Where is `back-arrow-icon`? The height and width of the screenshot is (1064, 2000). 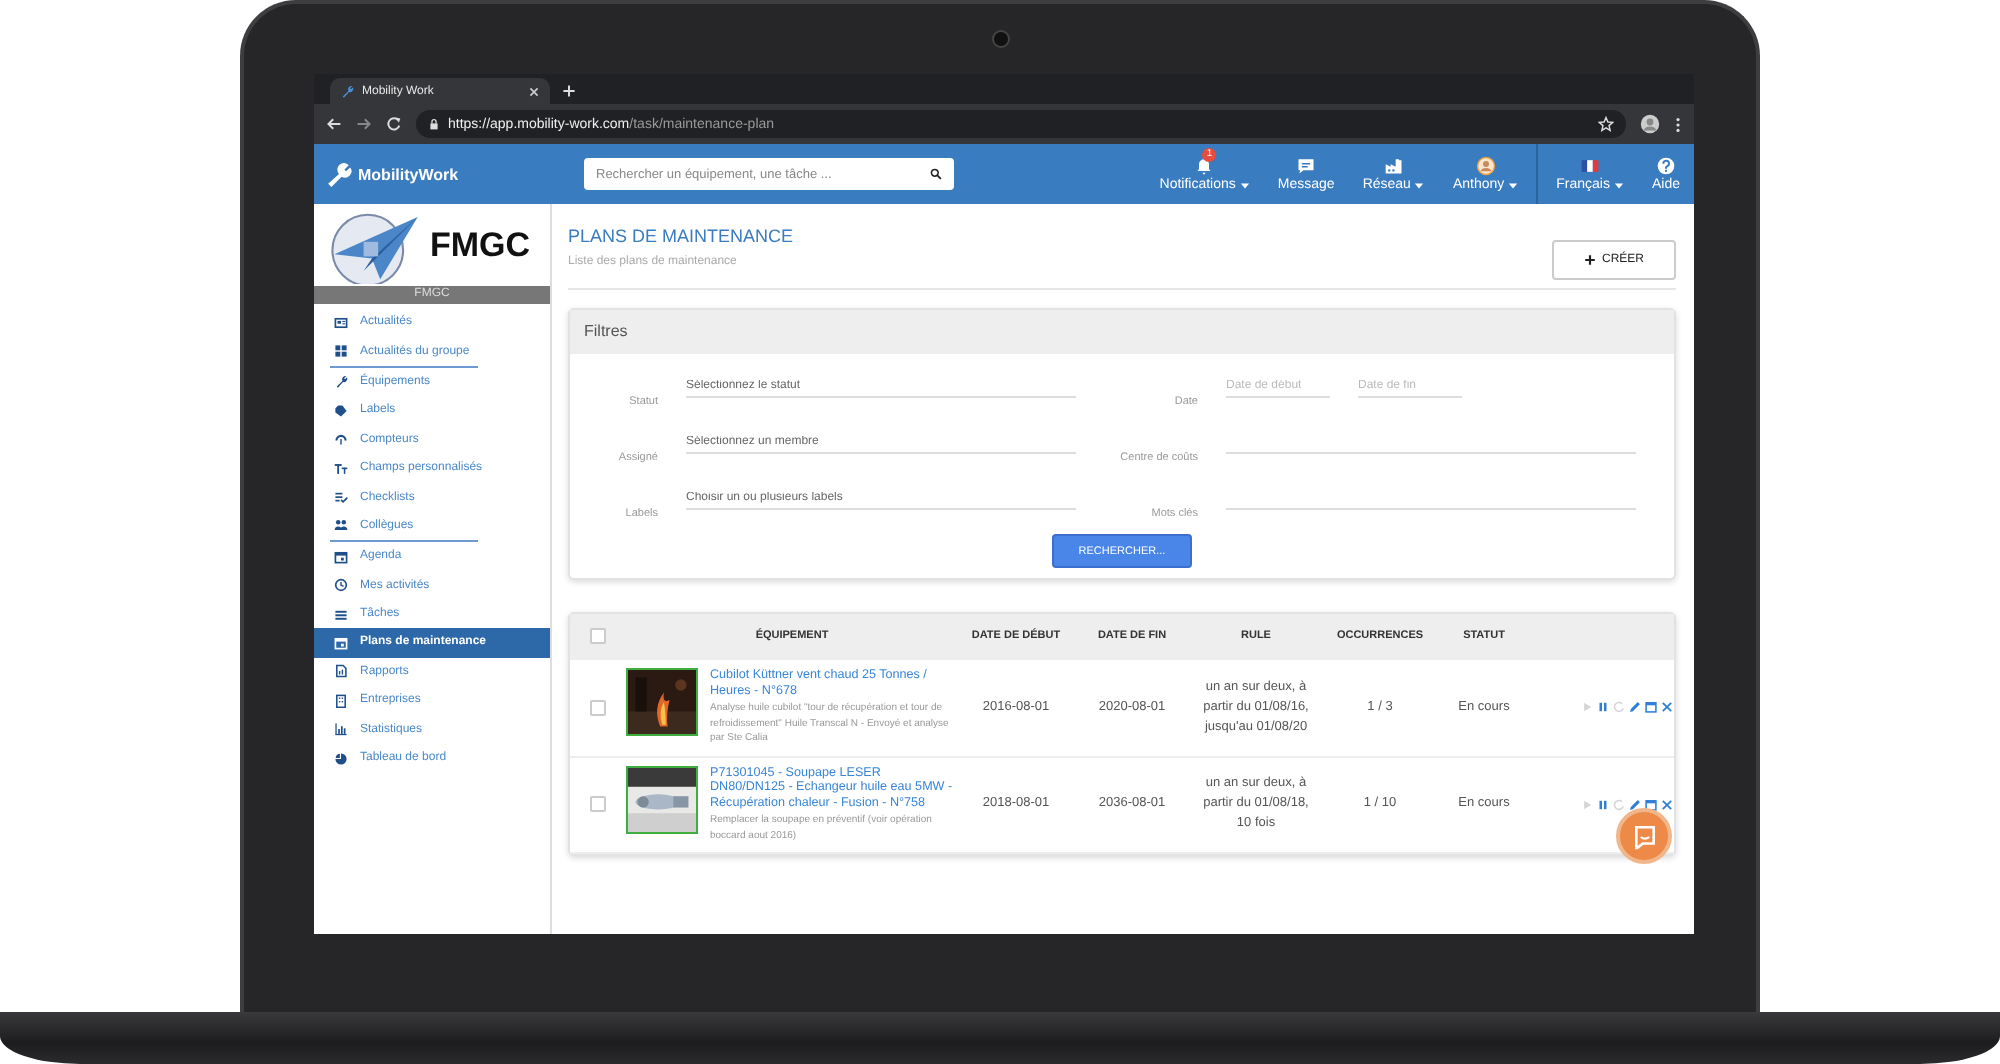
back-arrow-icon is located at coordinates (334, 124).